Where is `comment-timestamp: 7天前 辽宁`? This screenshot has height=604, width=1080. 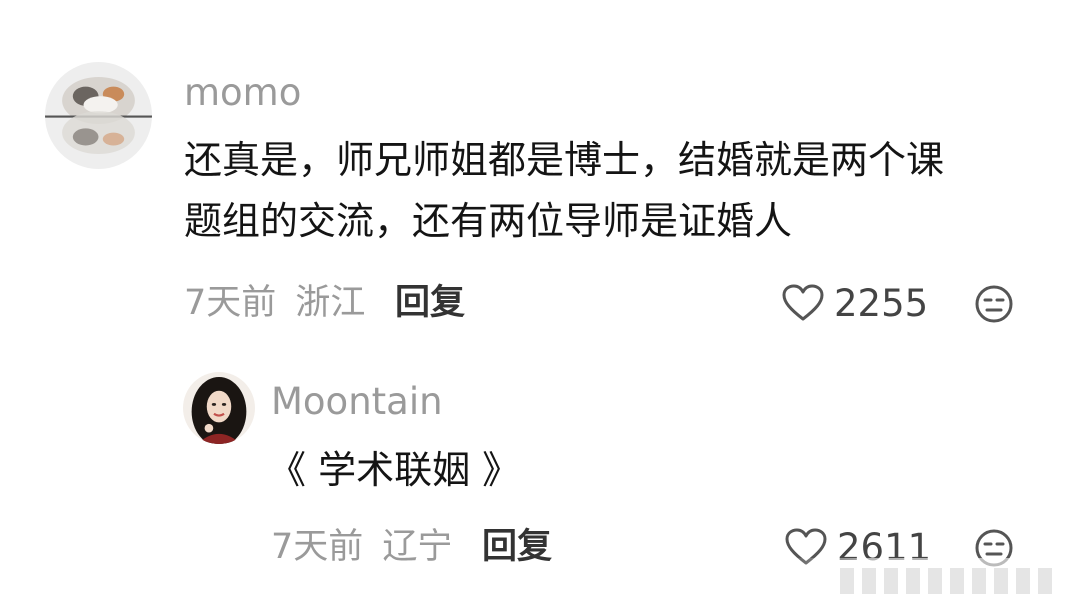
comment-timestamp: 7天前 辽宁 is located at coordinates (361, 547).